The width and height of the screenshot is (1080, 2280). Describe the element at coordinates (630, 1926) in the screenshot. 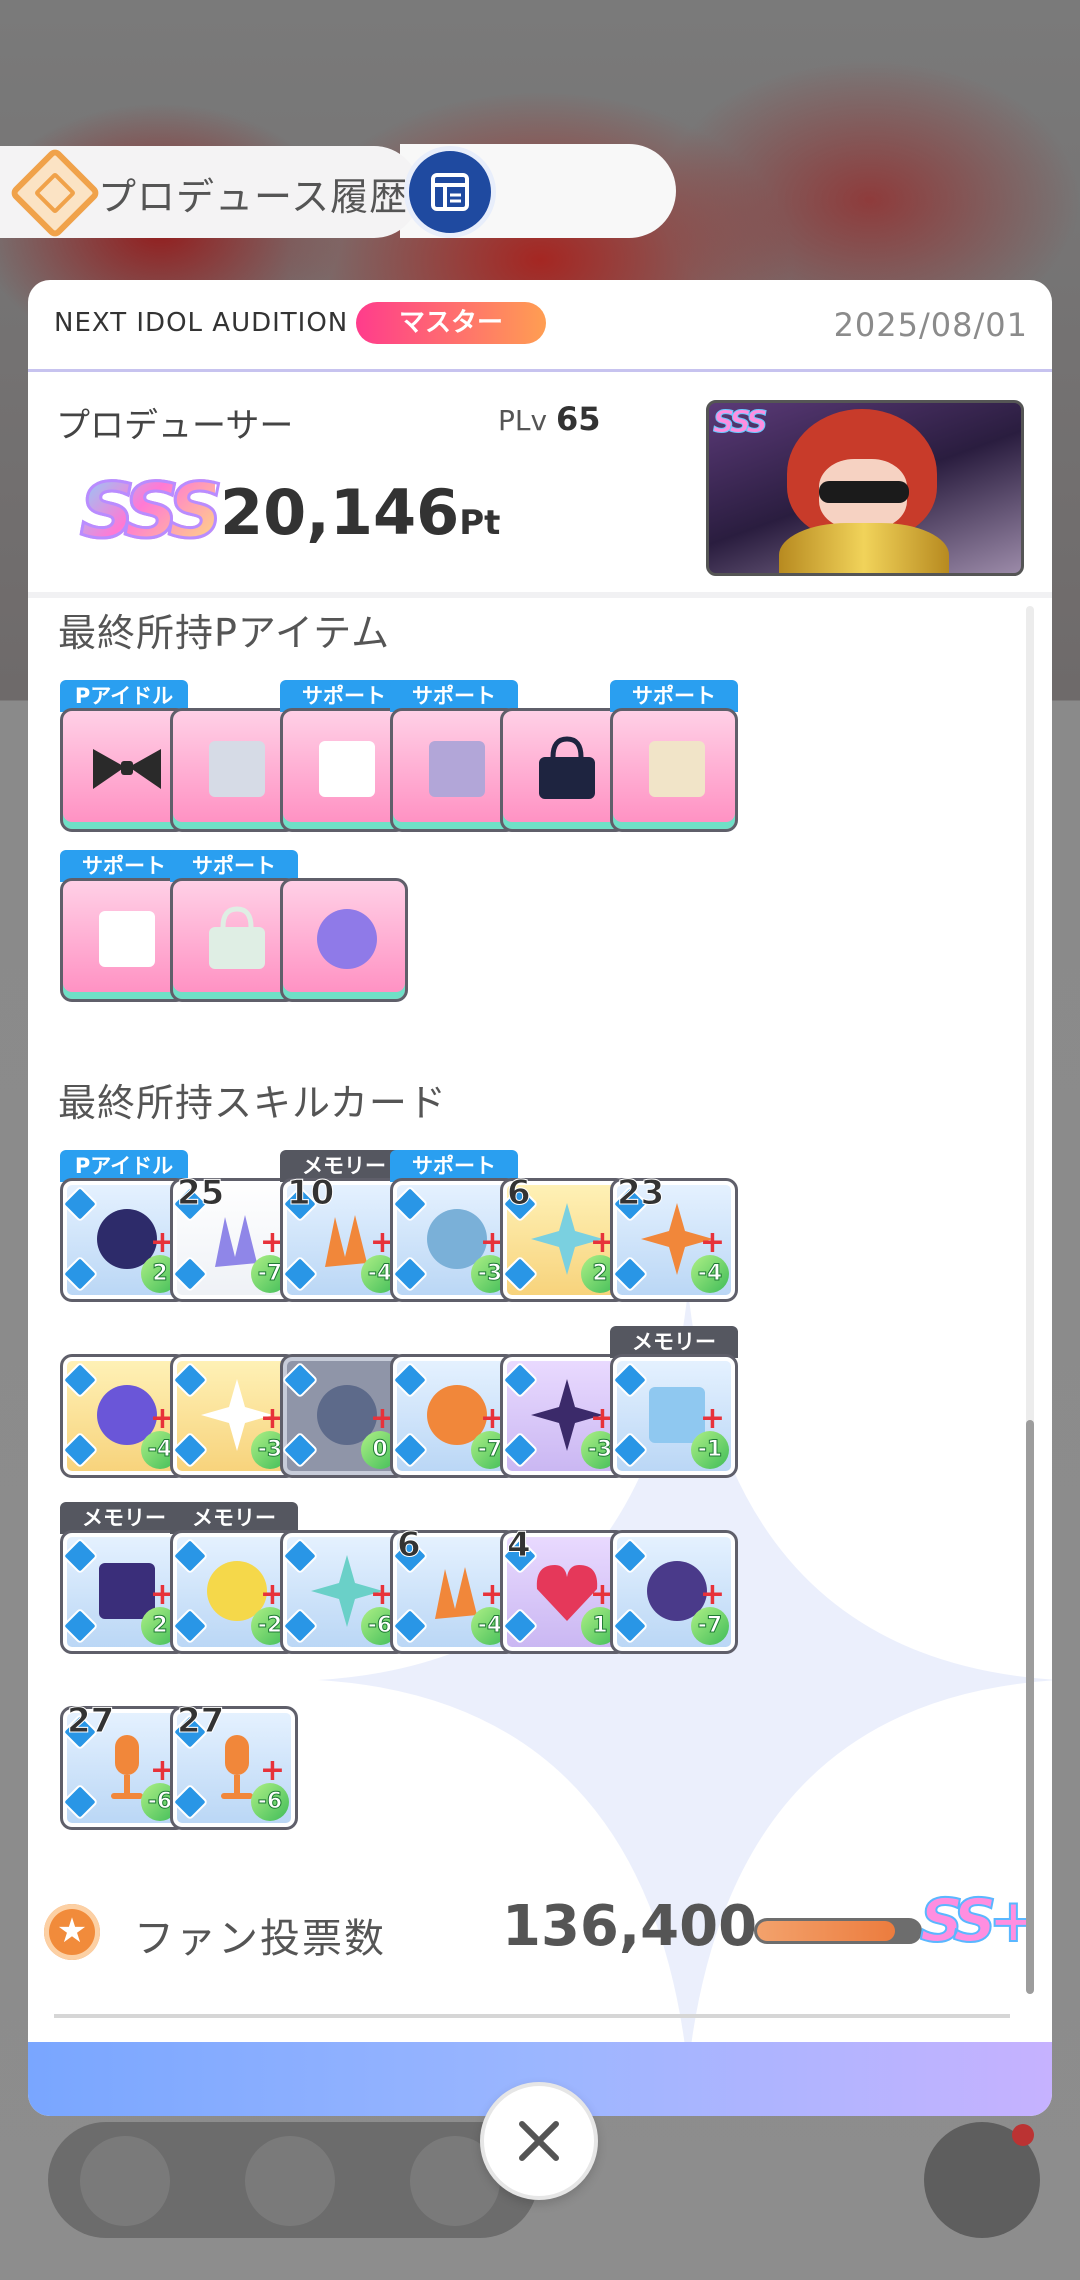

I see `fan-votes-value: 136,400` at that location.